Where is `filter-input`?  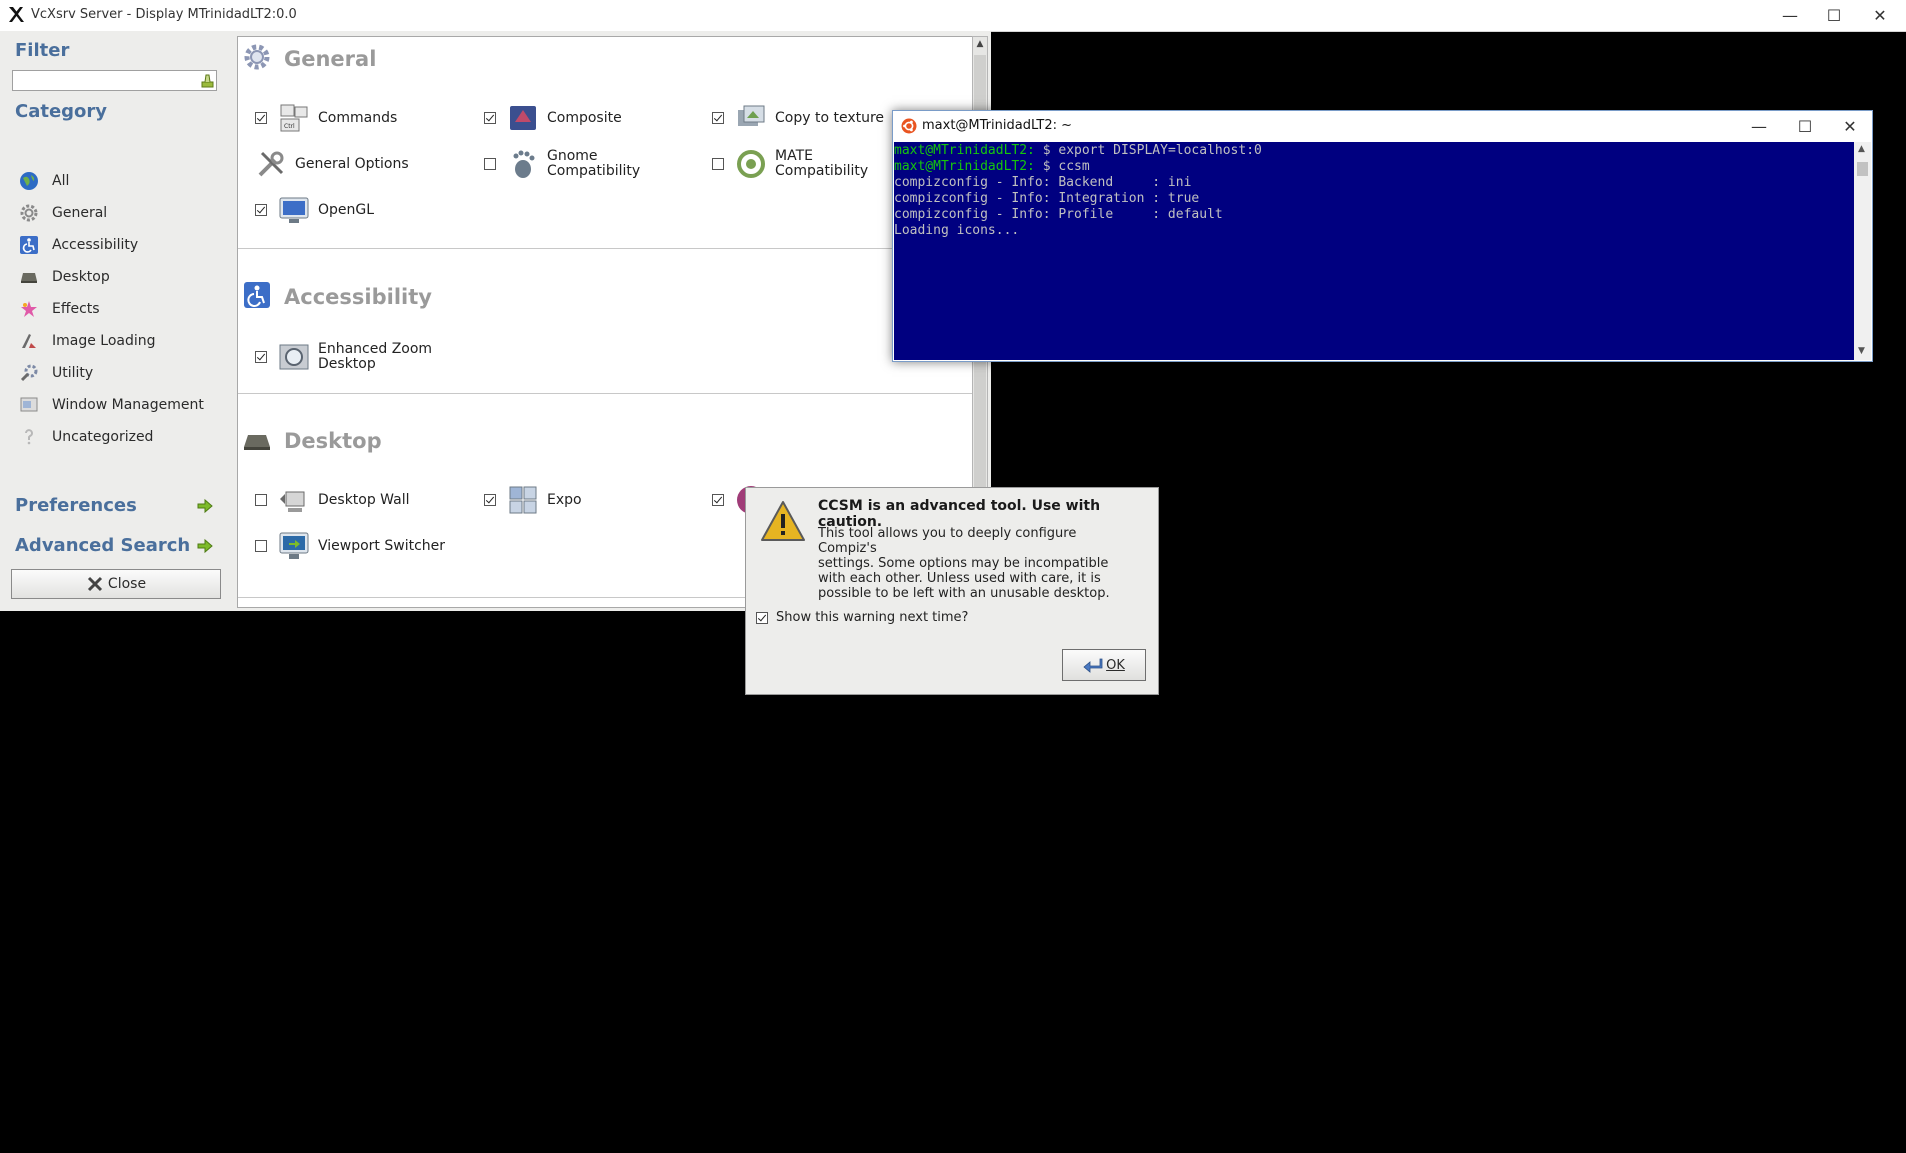
filter-input is located at coordinates (114, 80).